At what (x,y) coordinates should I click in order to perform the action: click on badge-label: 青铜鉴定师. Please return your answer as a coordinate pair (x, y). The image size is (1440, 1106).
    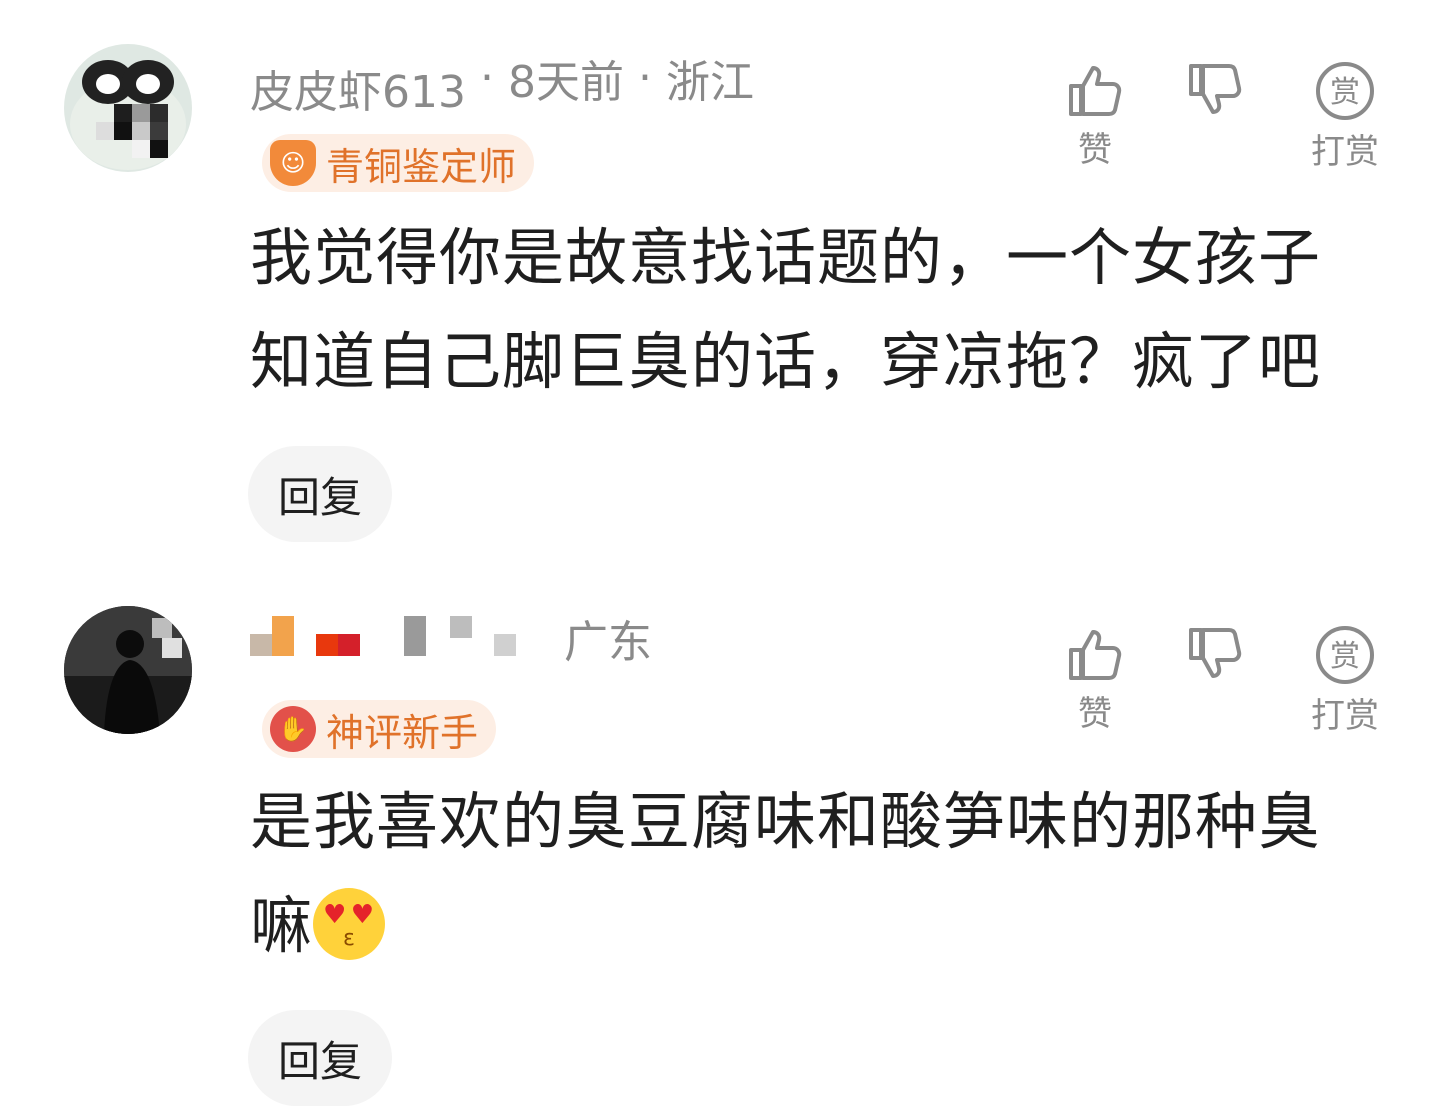
    Looking at the image, I should click on (421, 166).